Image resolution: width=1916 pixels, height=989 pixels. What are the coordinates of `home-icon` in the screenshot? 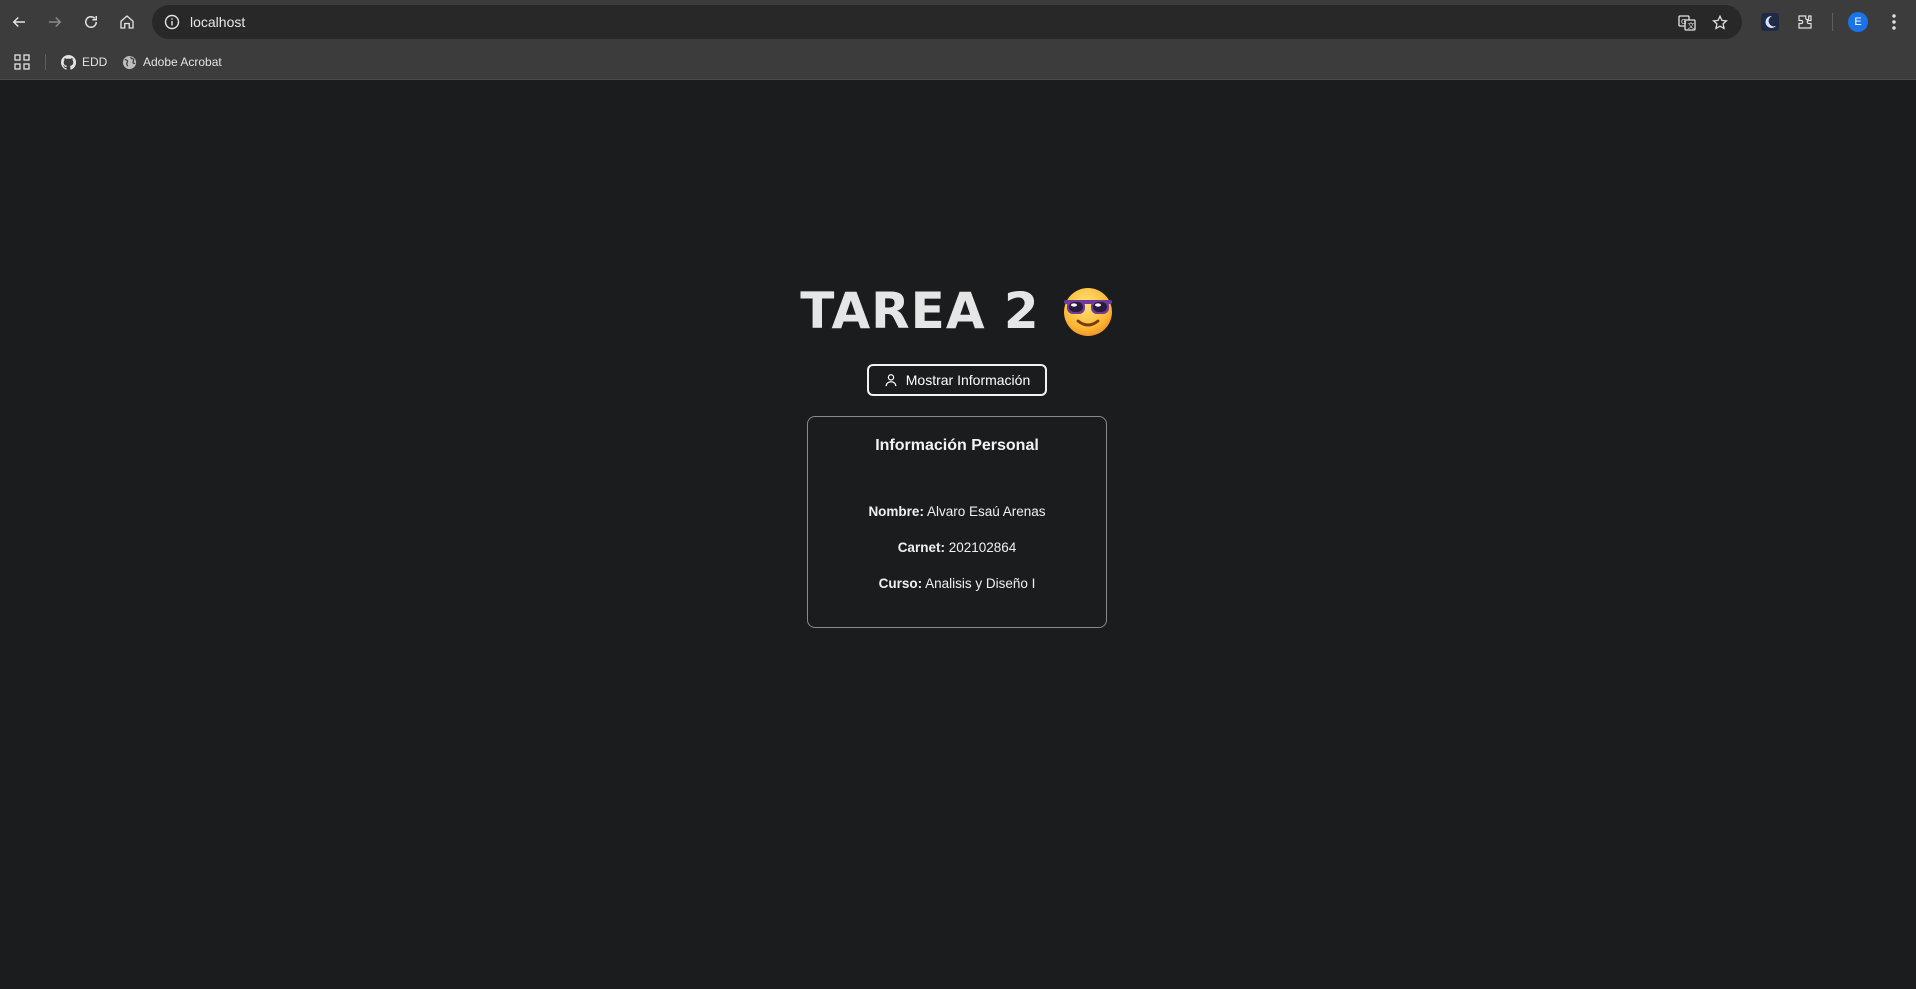 It's located at (127, 22).